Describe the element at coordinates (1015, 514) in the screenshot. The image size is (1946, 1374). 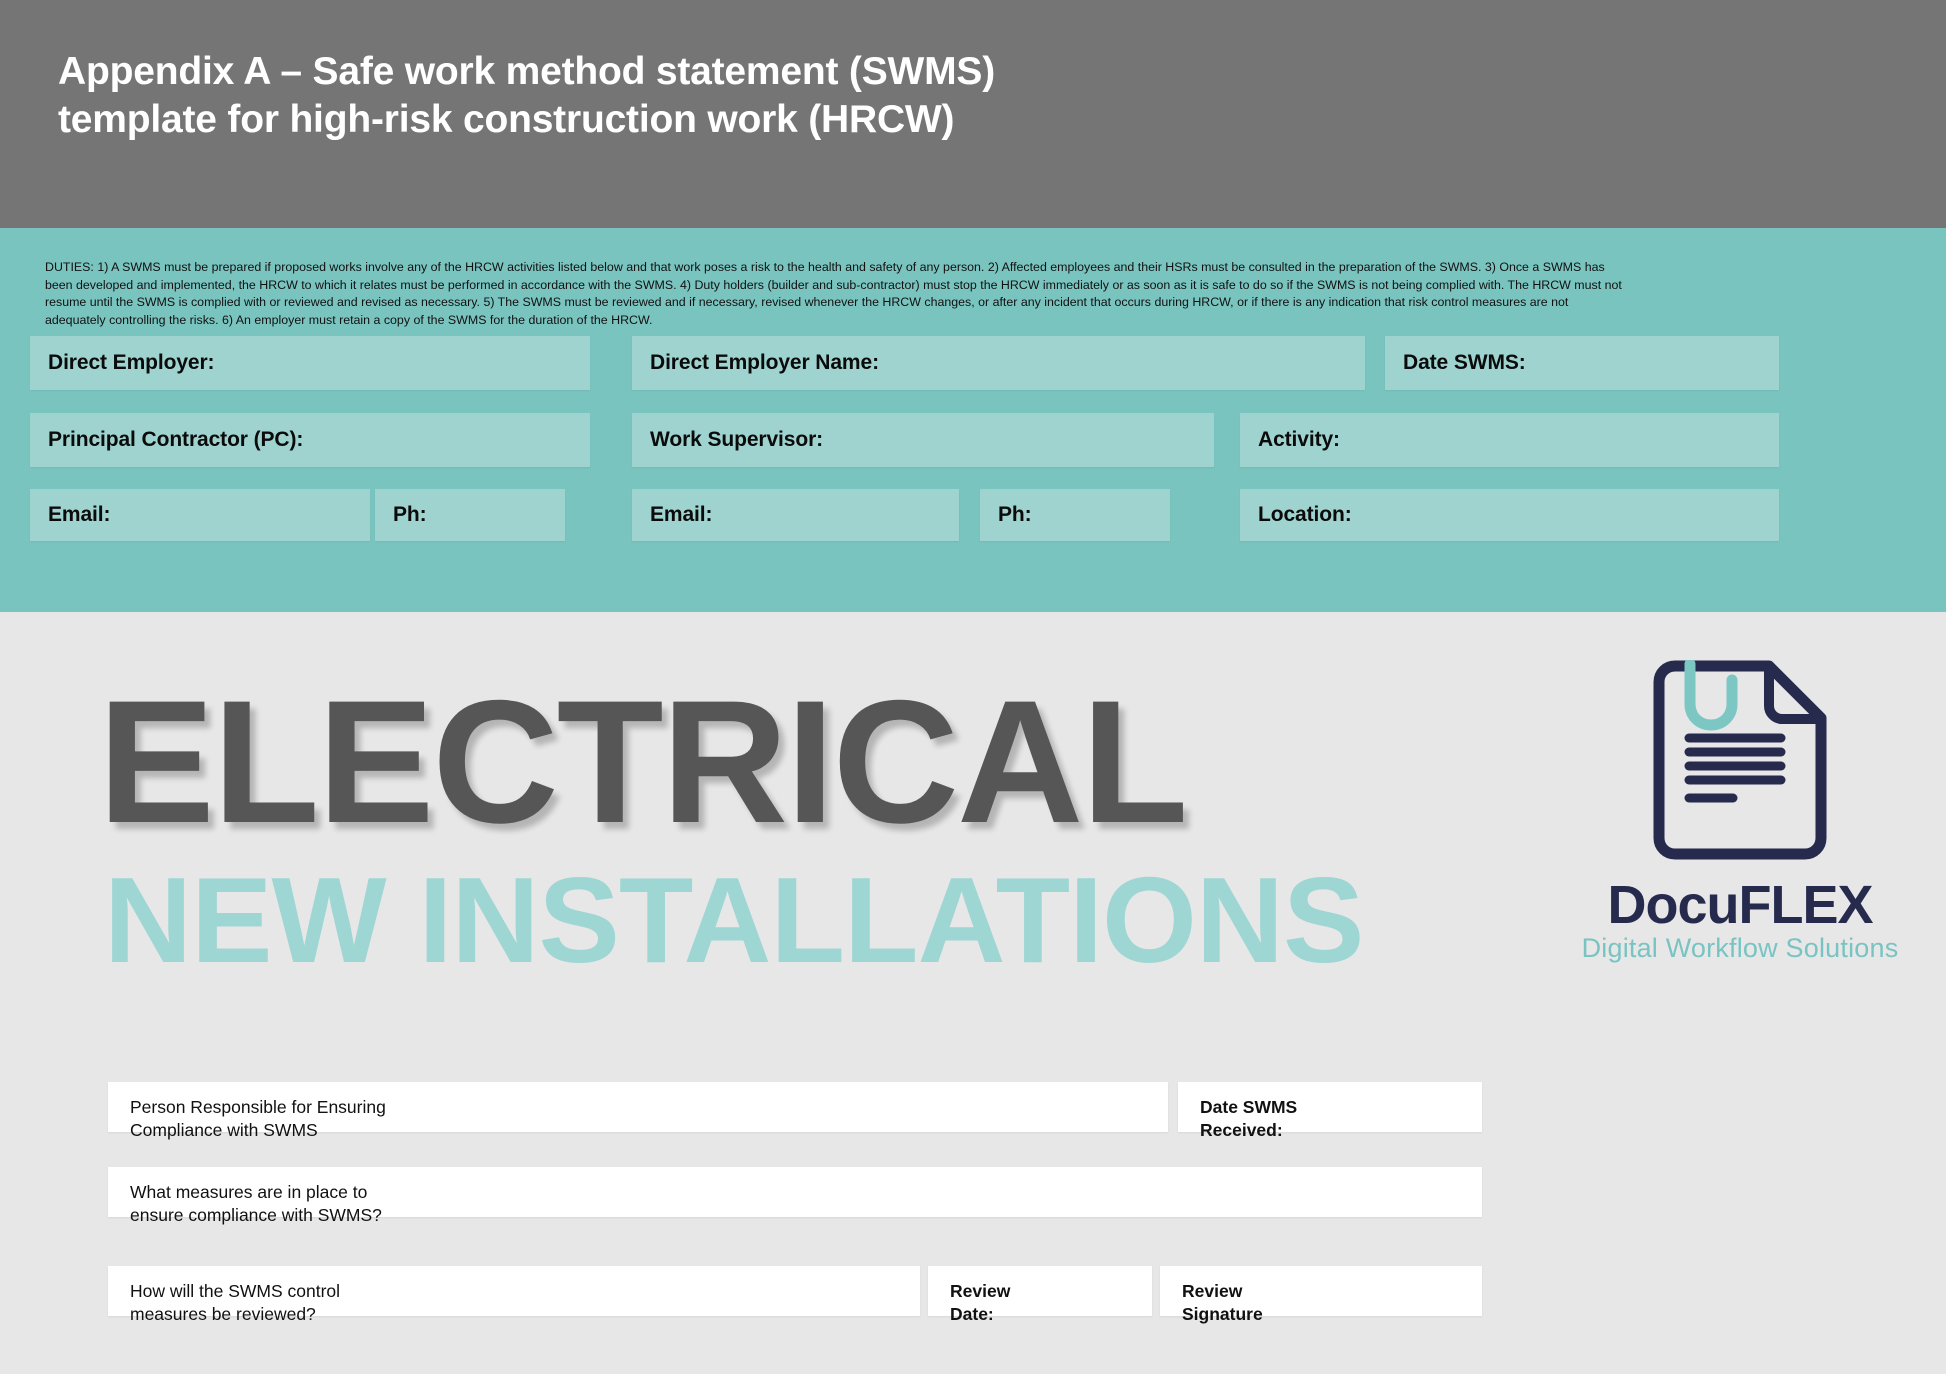
I see `field-label-phone-supervisor: Ph:` at that location.